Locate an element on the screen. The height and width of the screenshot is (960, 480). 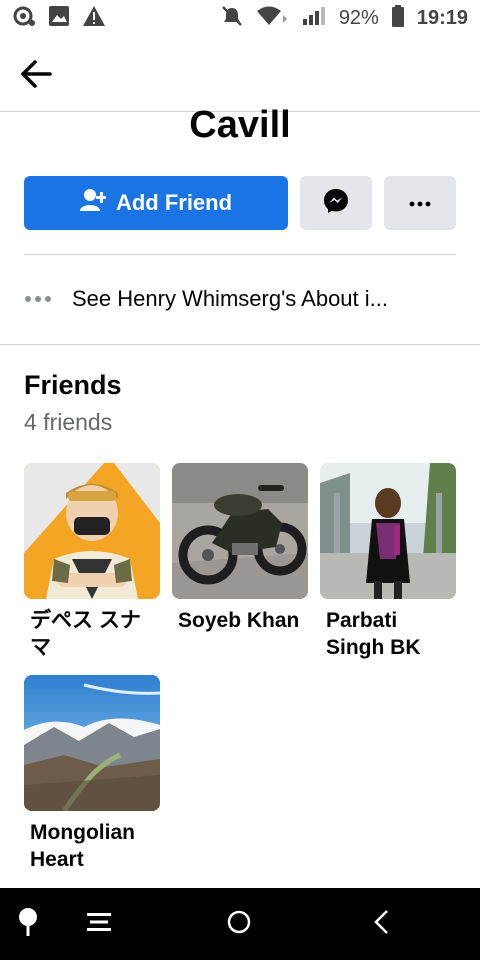
battery-icon is located at coordinates (398, 18).